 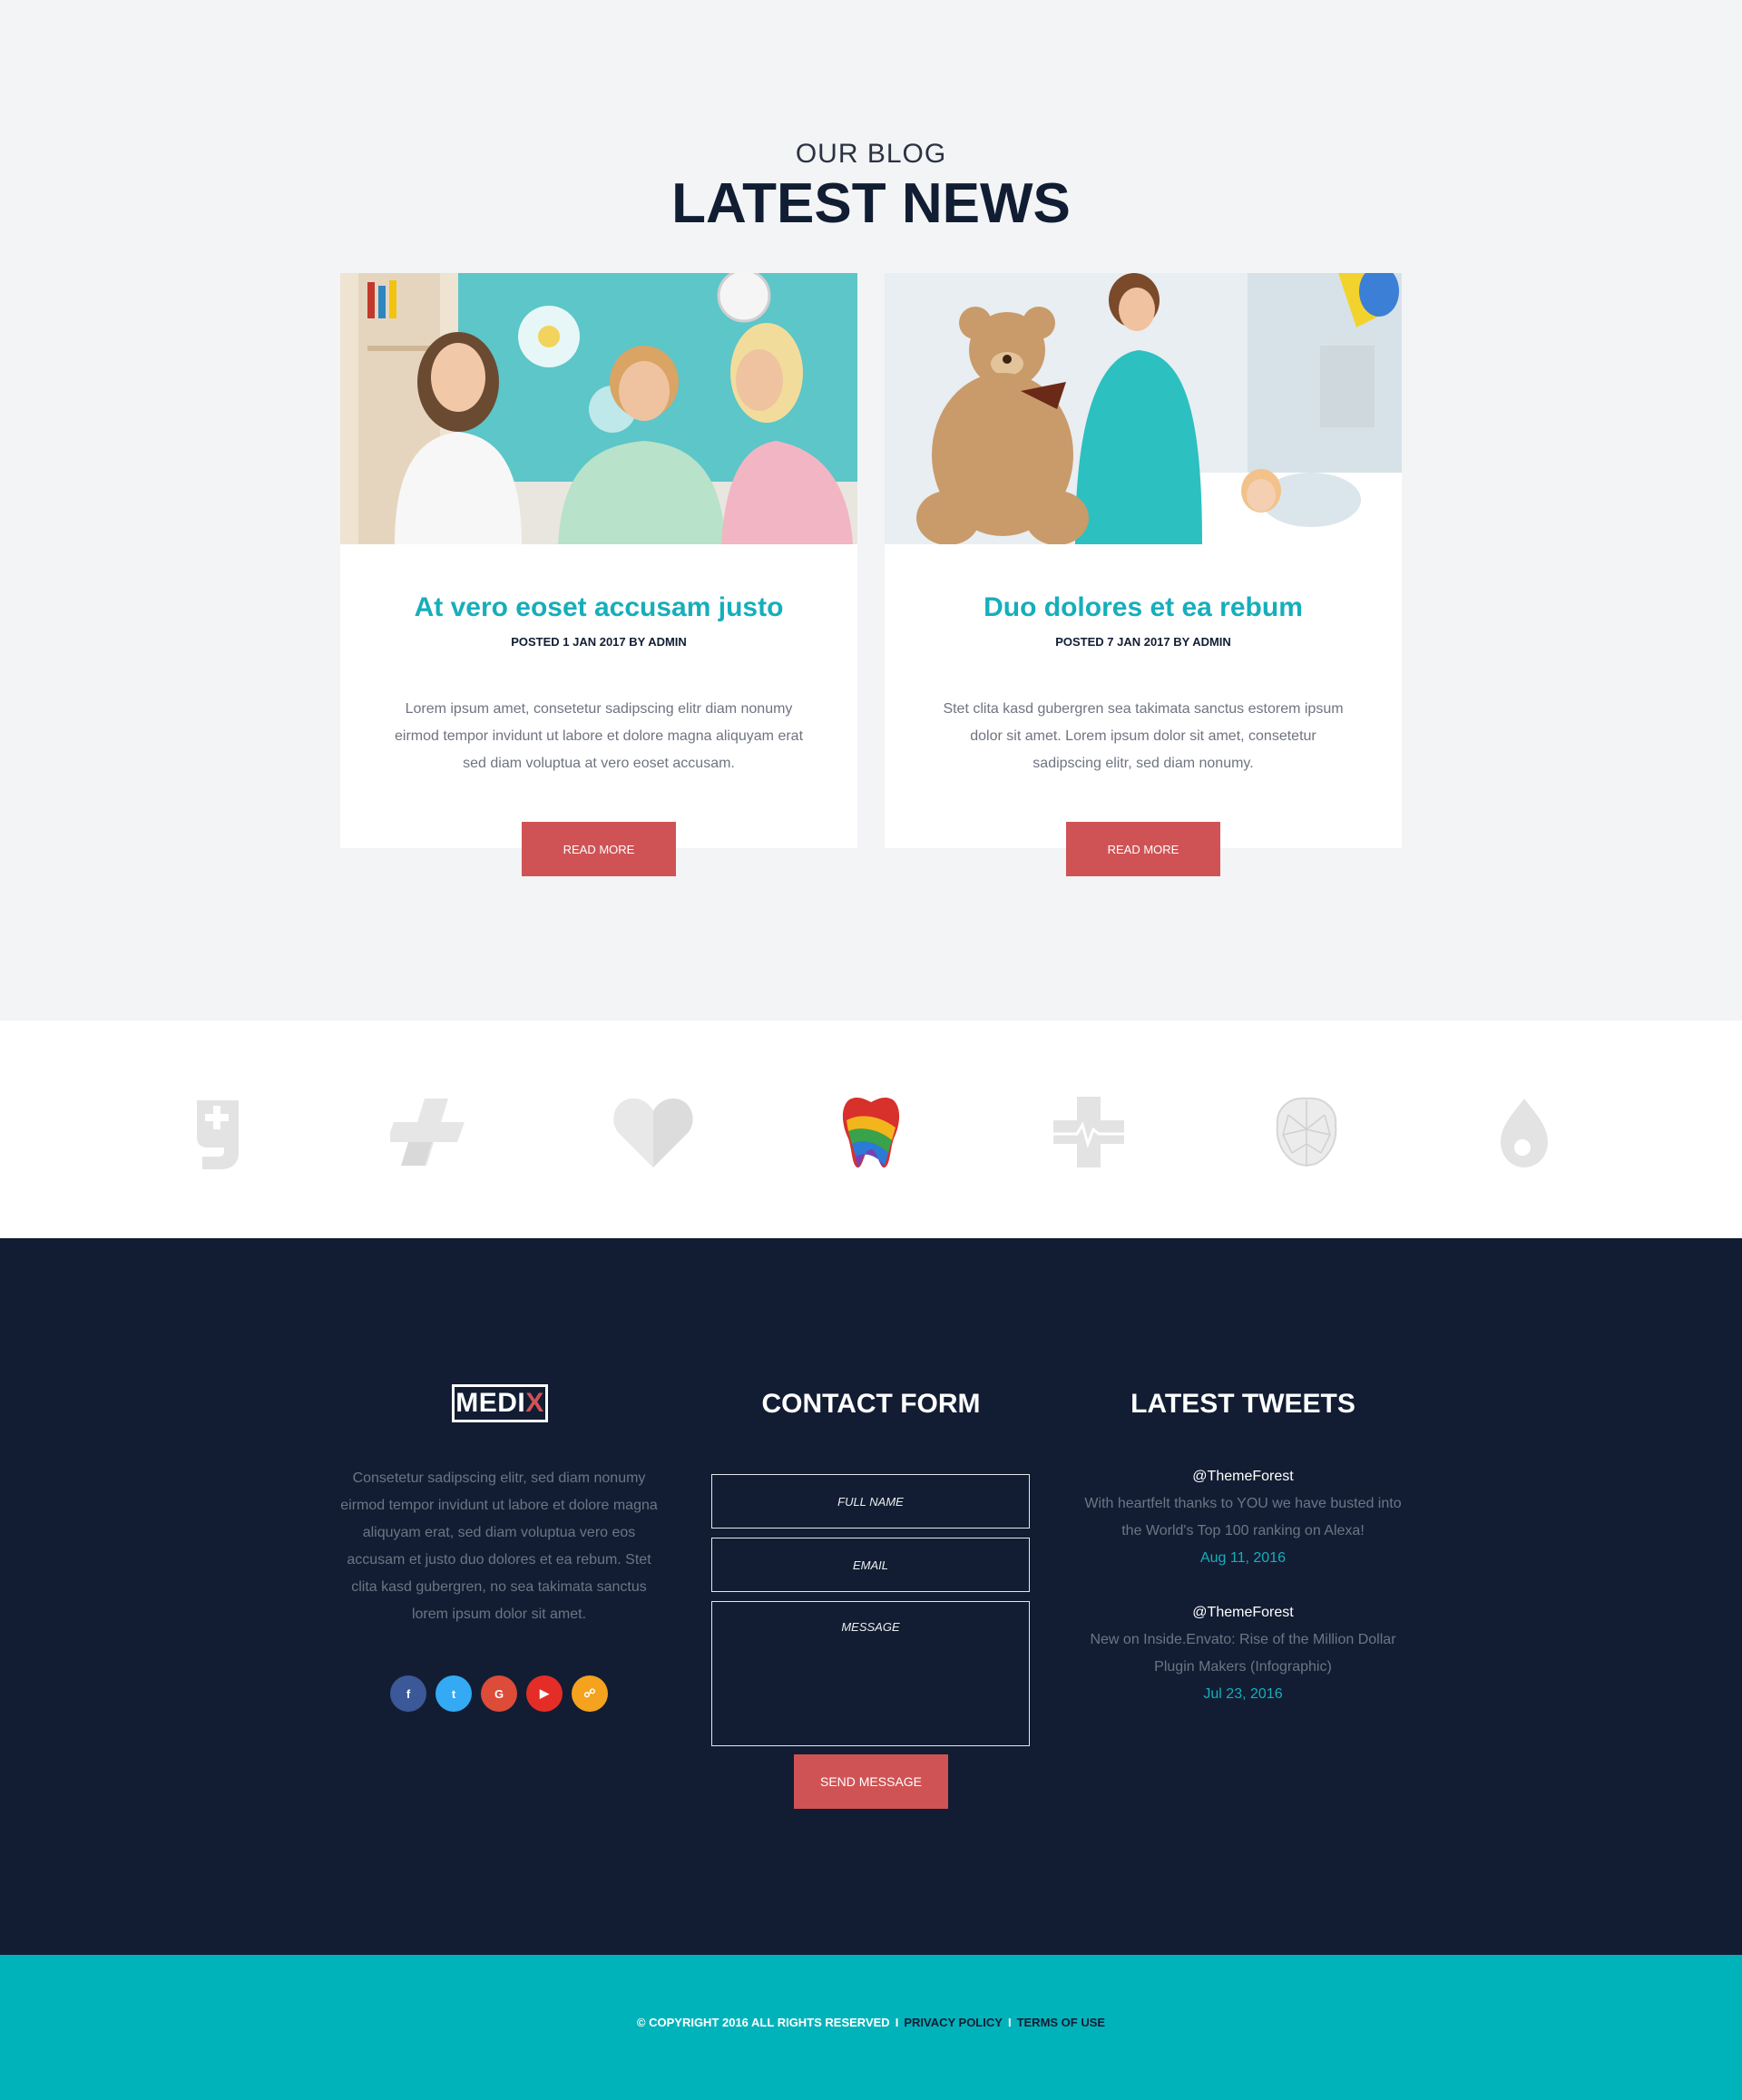 What do you see at coordinates (871, 204) in the screenshot?
I see `blog-title: LATEST NEWS` at bounding box center [871, 204].